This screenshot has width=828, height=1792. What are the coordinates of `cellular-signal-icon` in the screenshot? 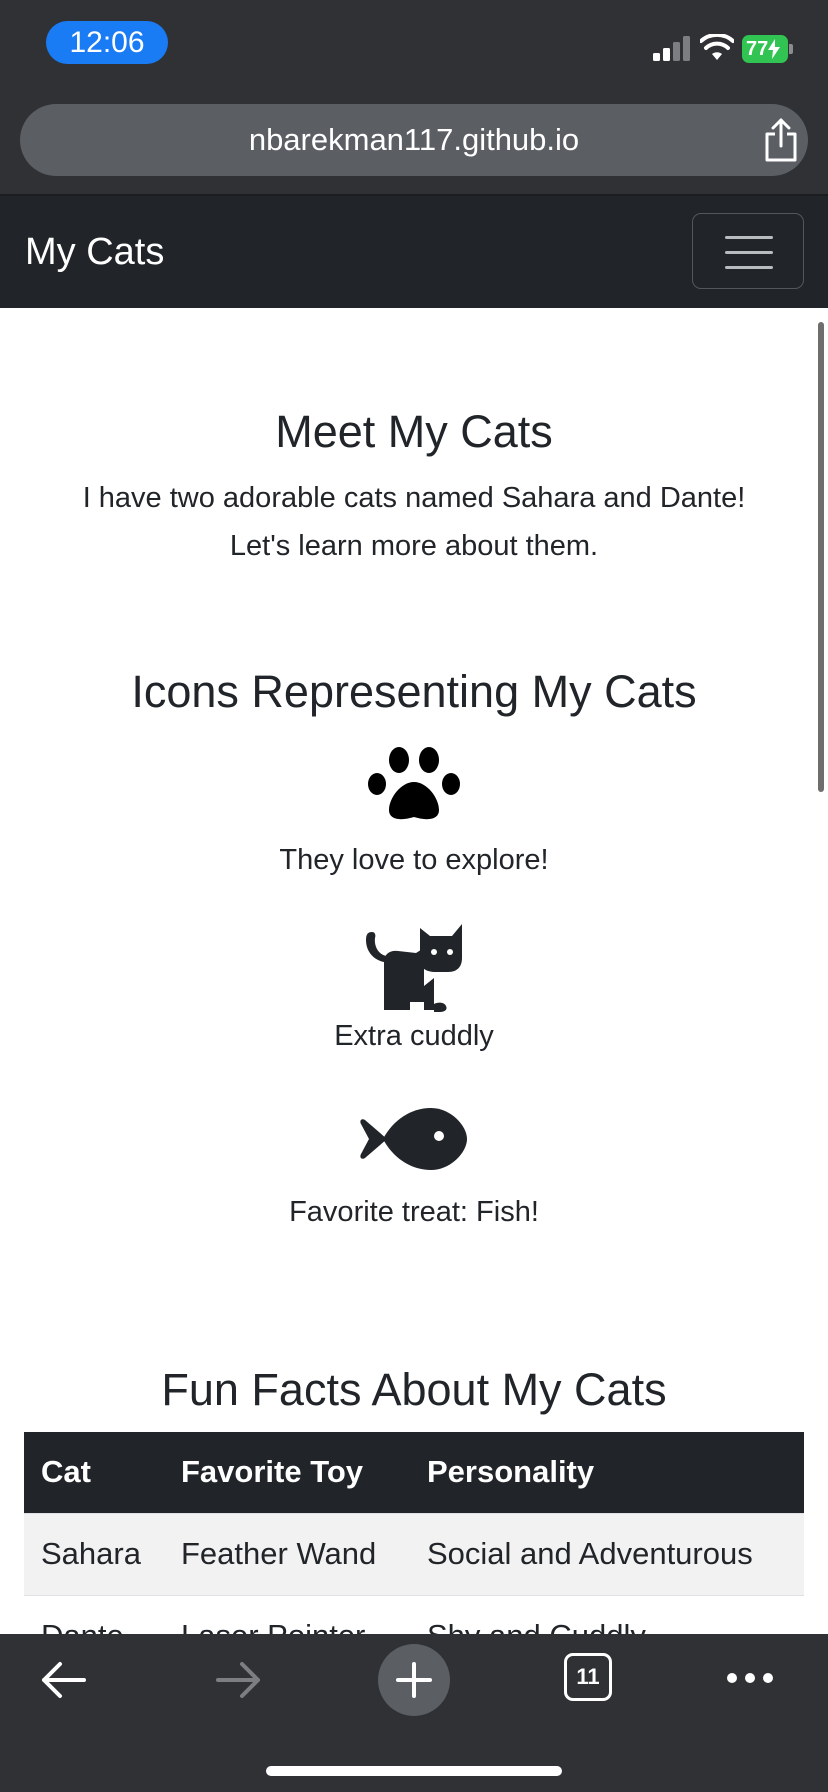 It's located at (671, 48).